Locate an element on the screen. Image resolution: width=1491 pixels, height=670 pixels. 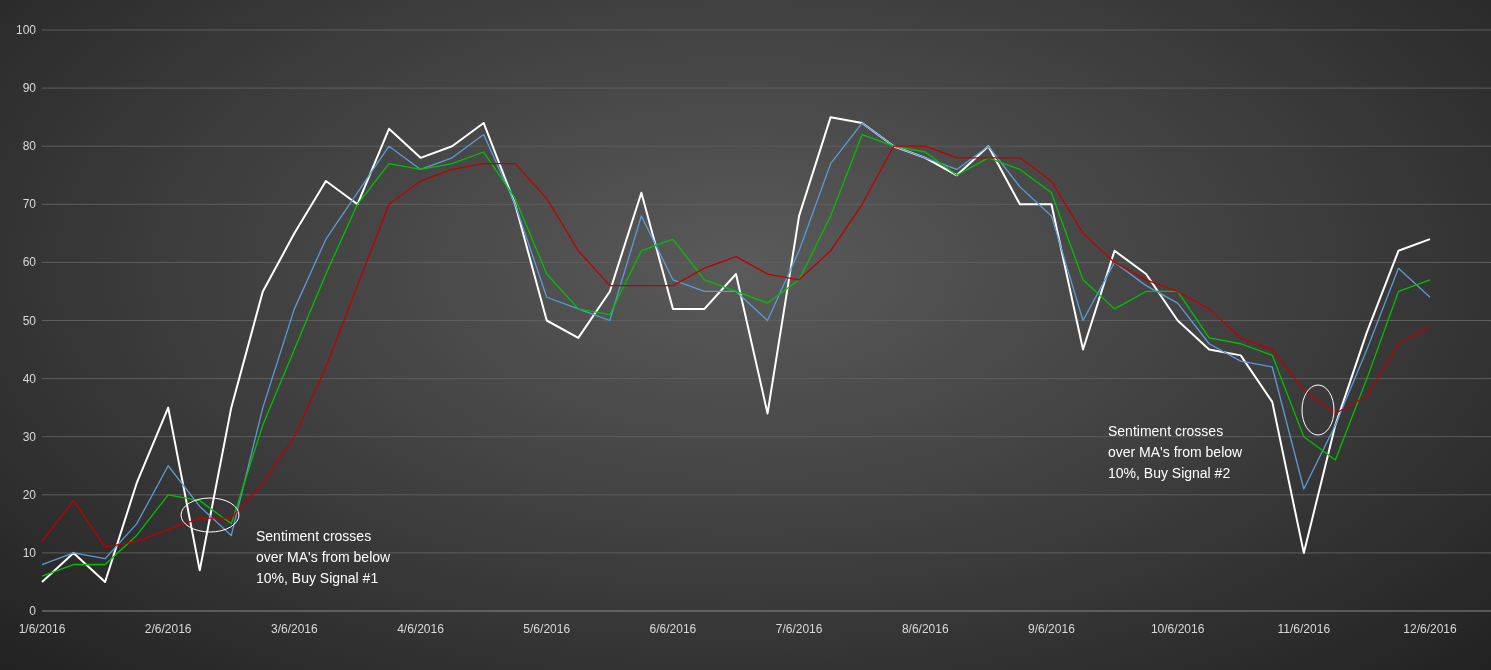
axis-label: 40 is located at coordinates (29, 378).